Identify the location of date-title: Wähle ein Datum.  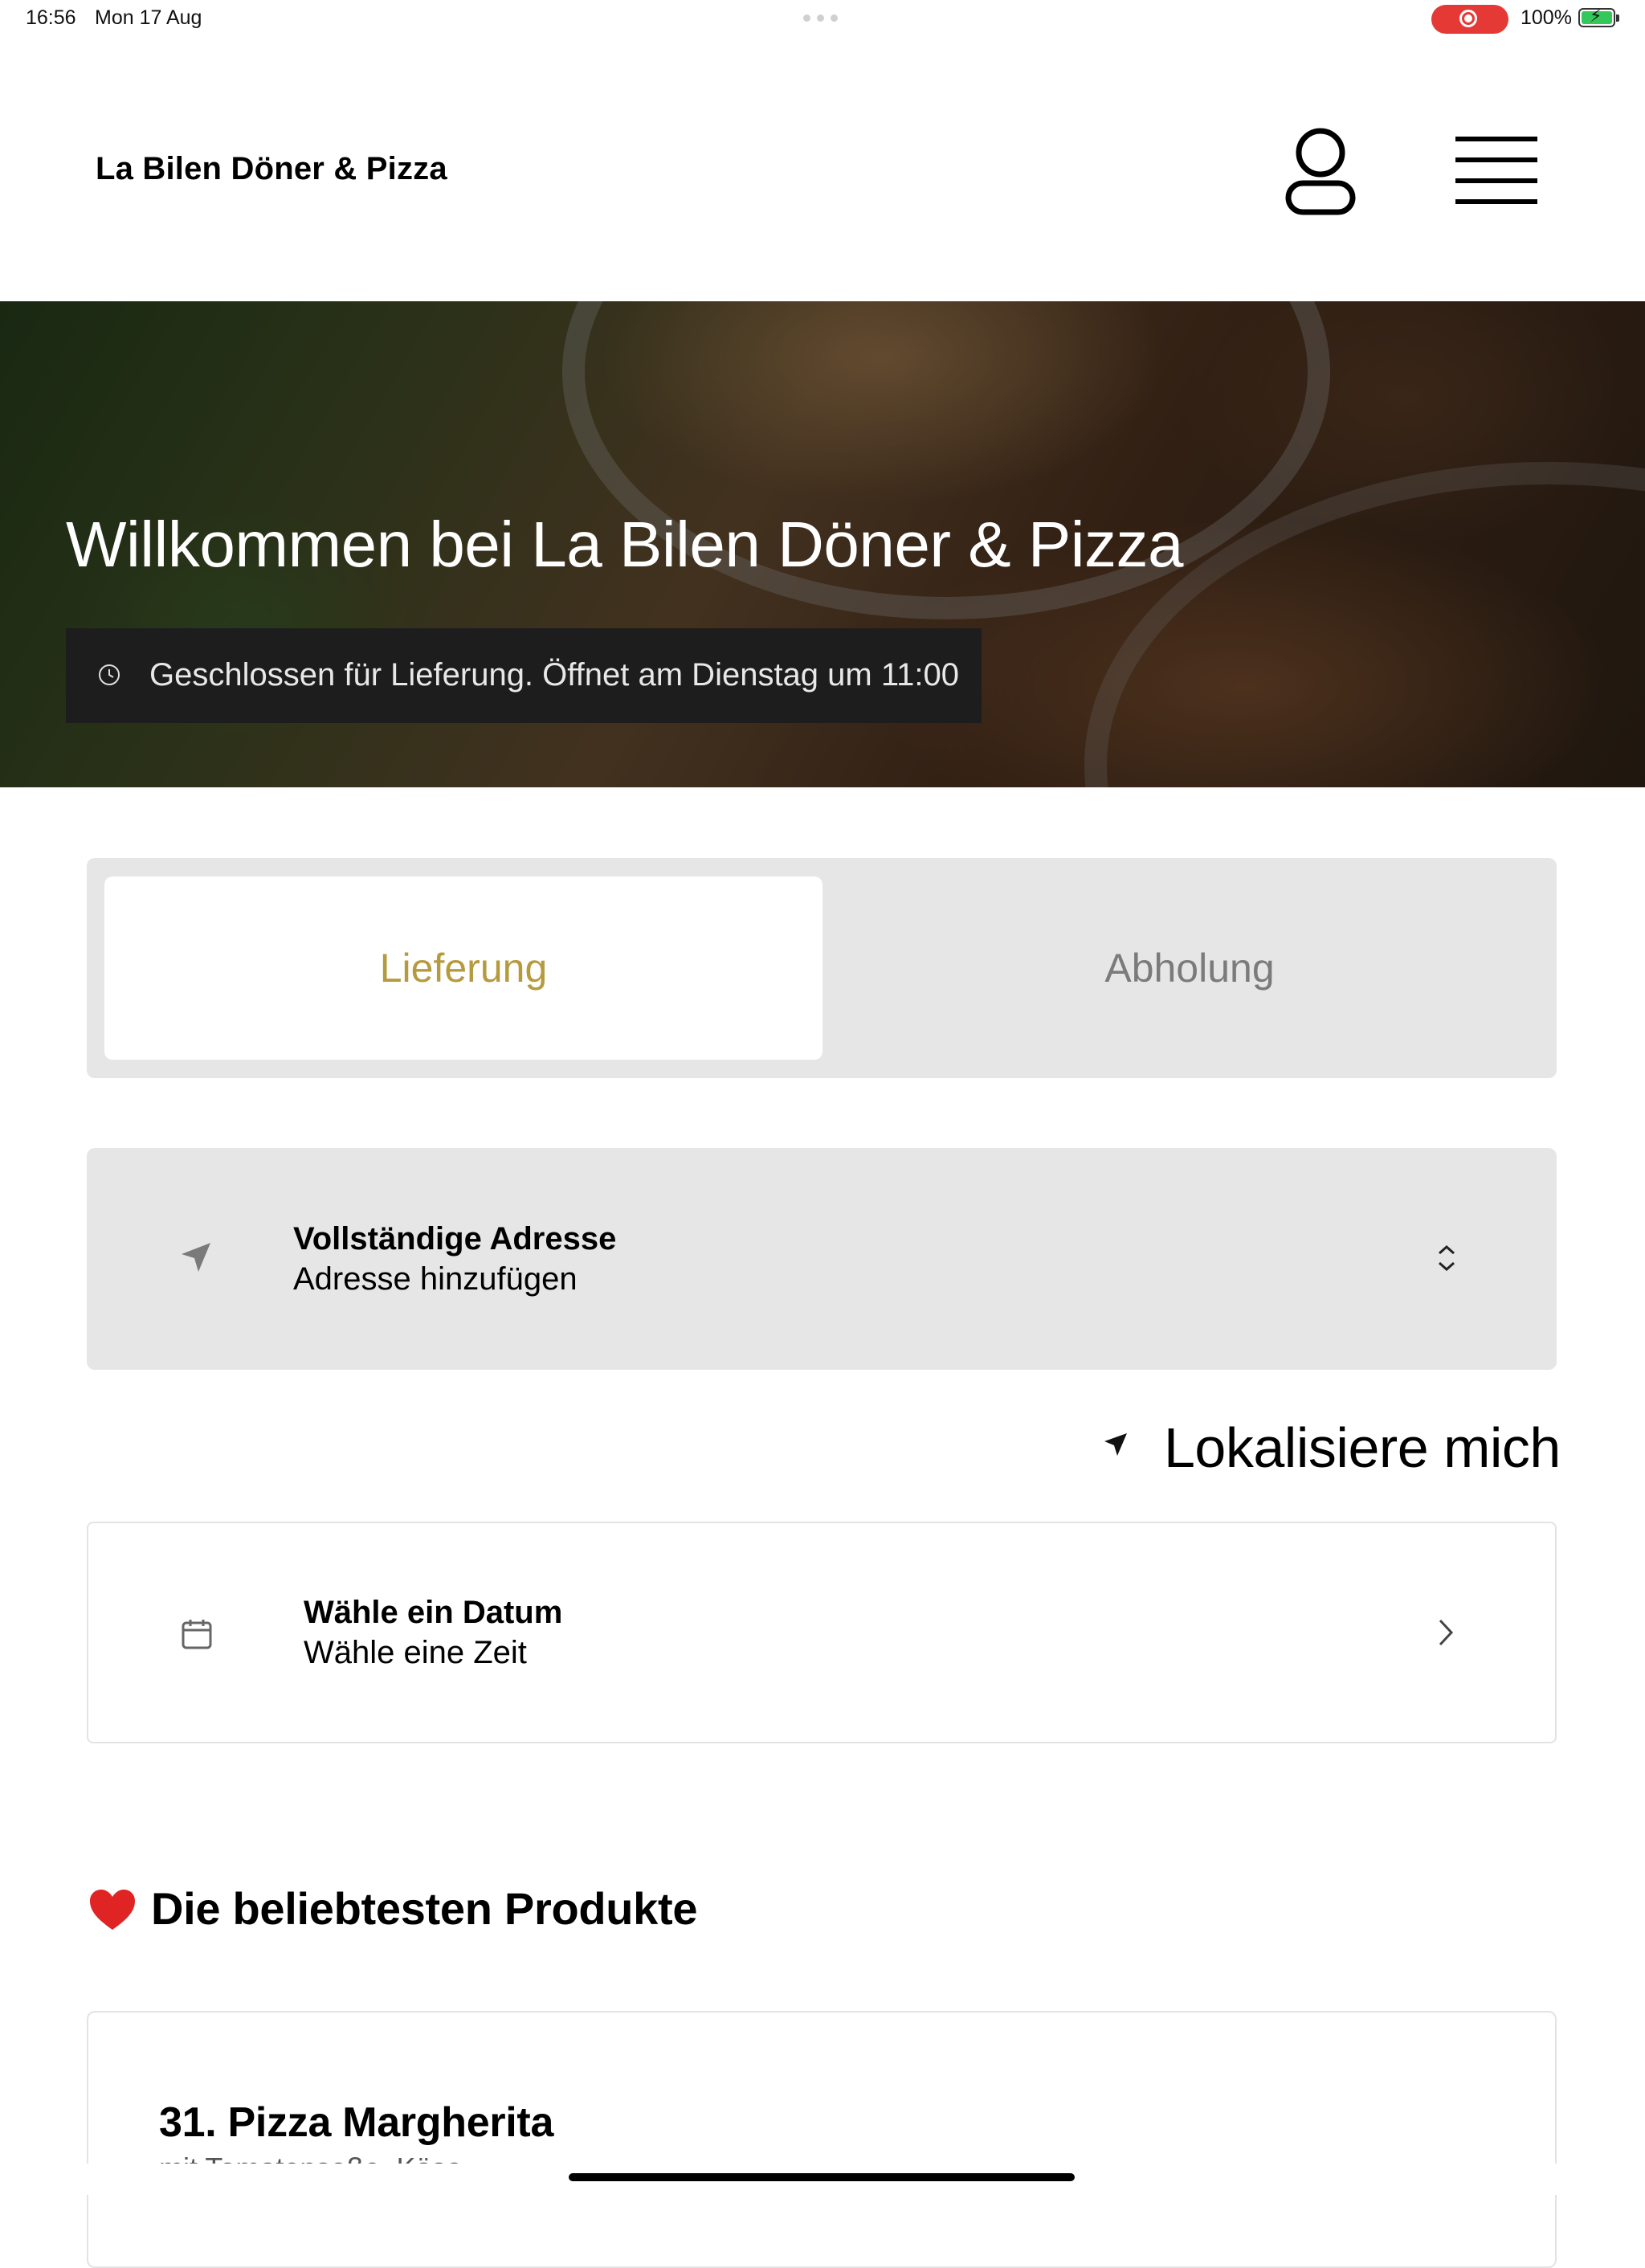
(434, 1612).